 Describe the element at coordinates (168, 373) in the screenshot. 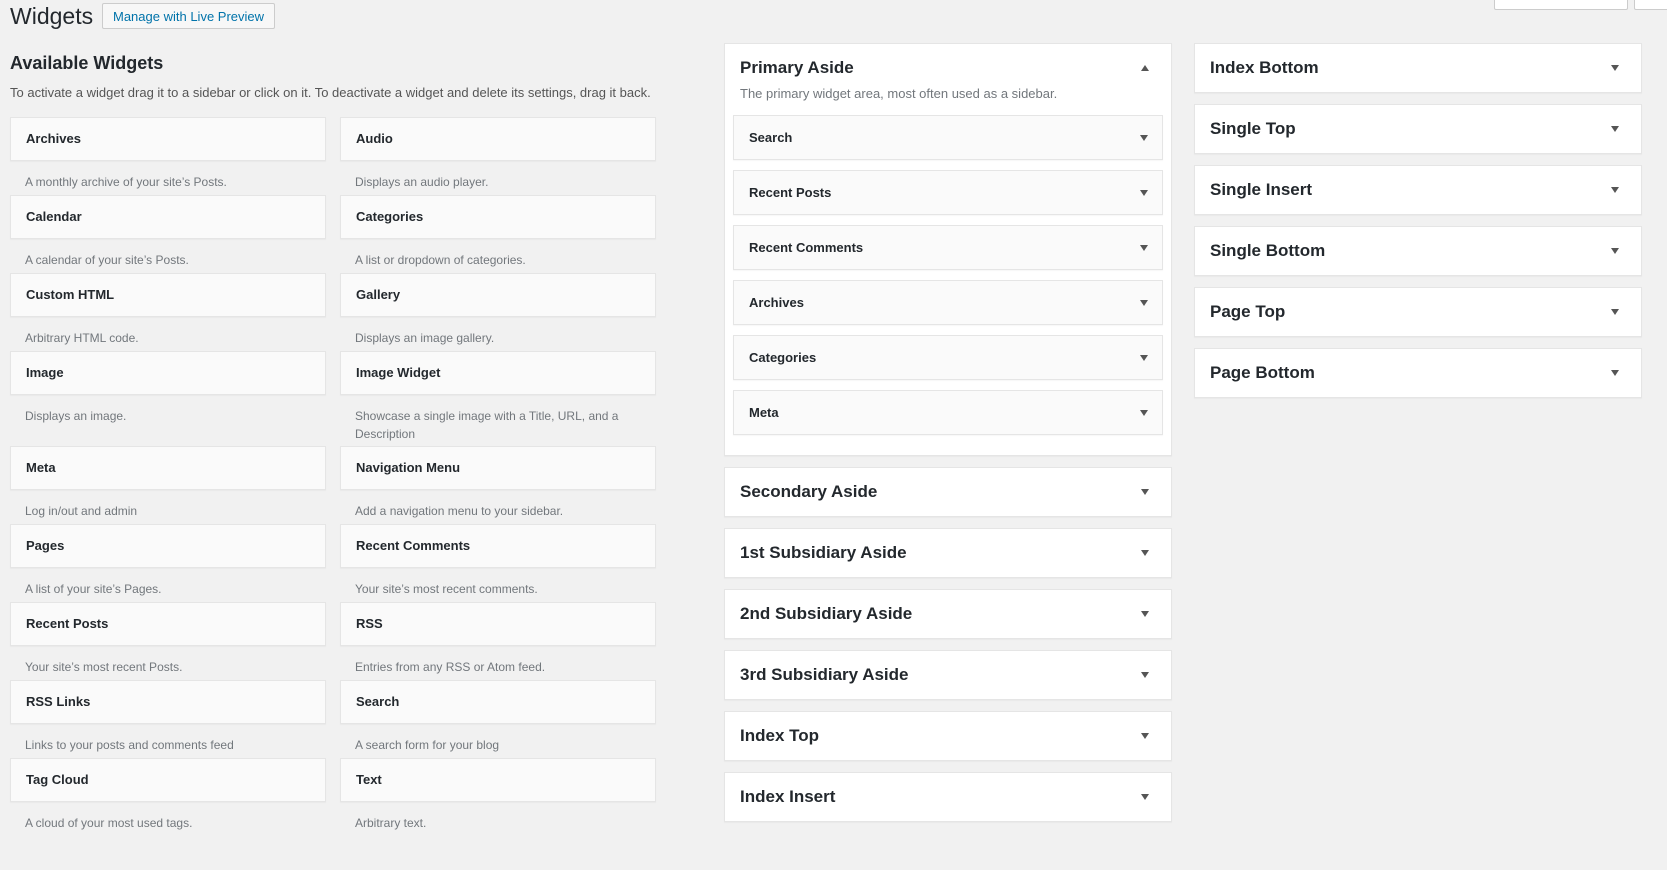

I see `widget-title: Image` at that location.